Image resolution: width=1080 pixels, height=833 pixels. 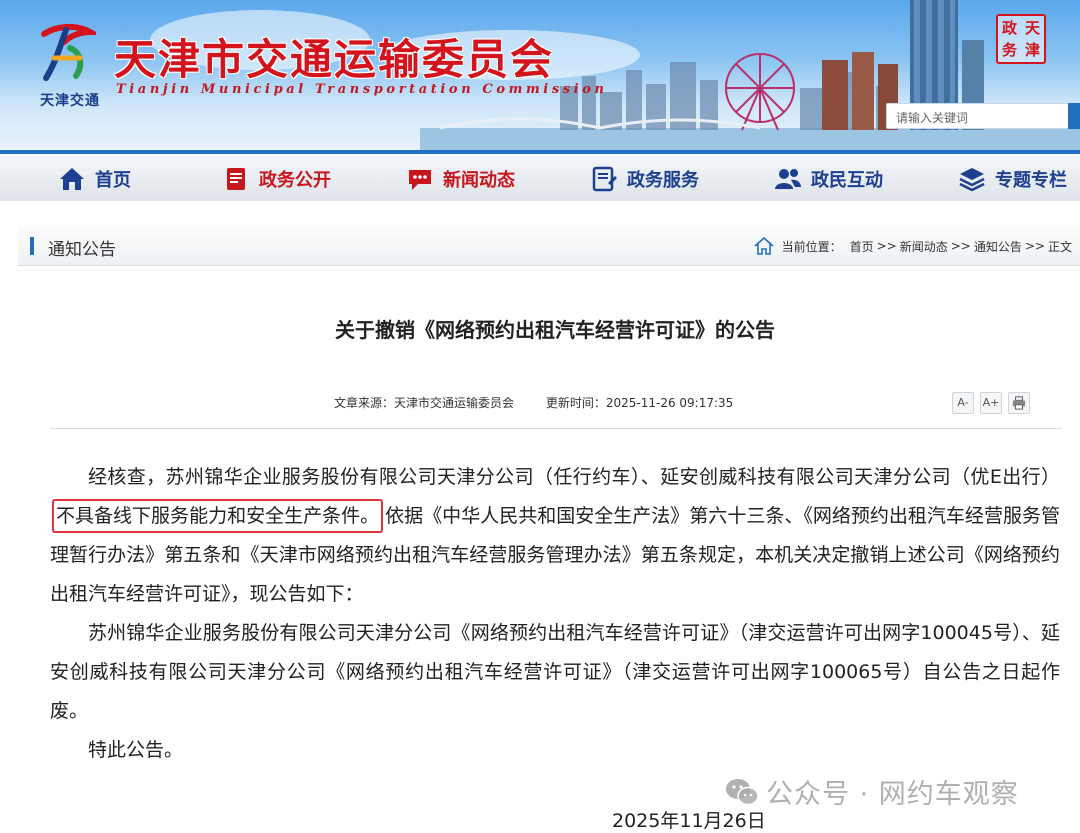 What do you see at coordinates (862, 246) in the screenshot?
I see `breadcrumb-home: 首页` at bounding box center [862, 246].